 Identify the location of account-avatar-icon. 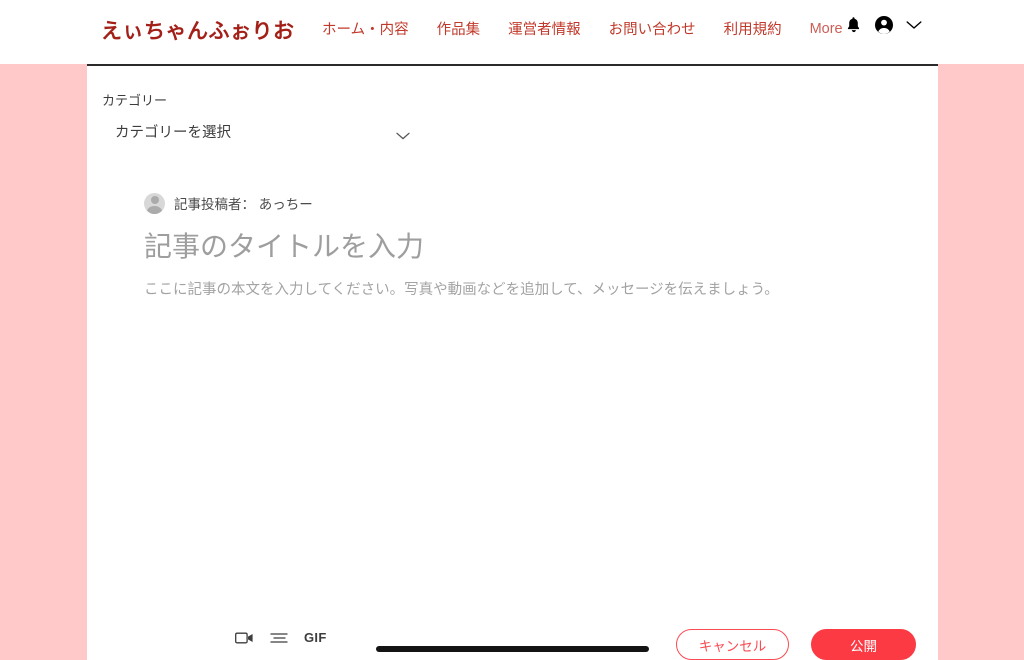
(884, 25).